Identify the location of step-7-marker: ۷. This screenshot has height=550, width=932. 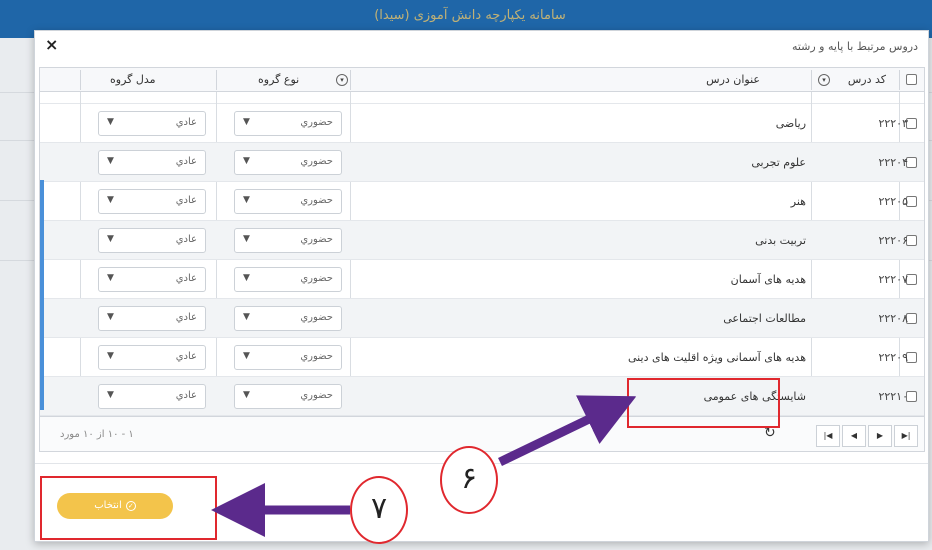
(379, 510).